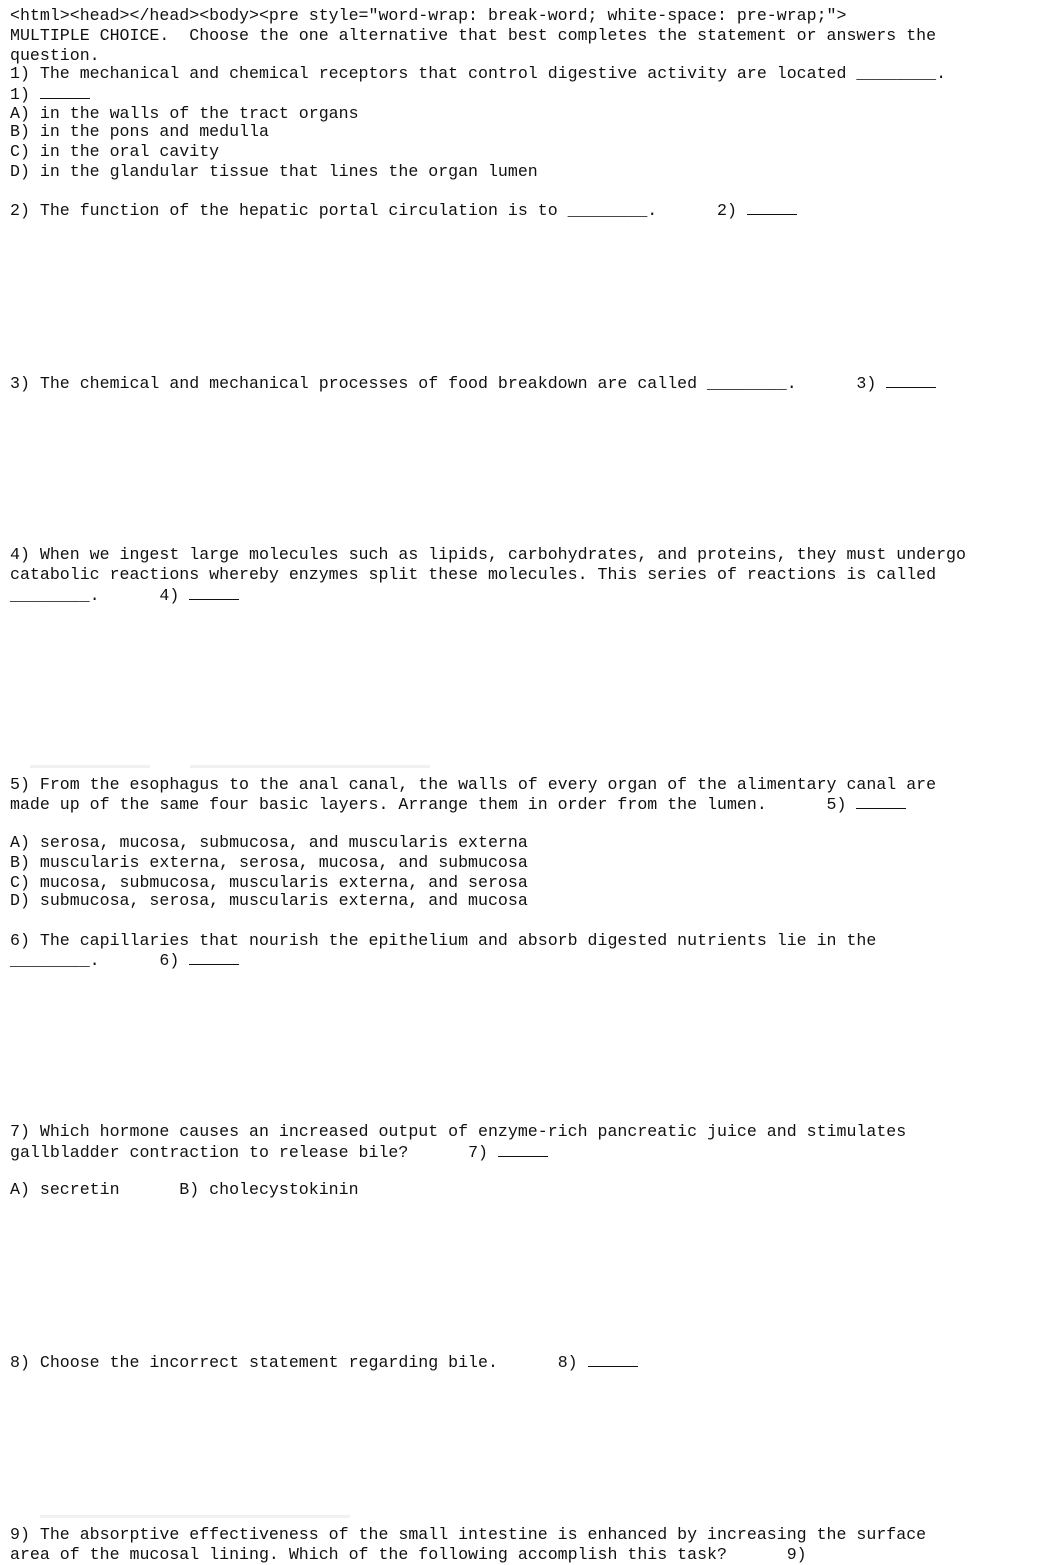 This screenshot has width=1062, height=1565. What do you see at coordinates (85, 960) in the screenshot?
I see `question-6-blank-line: ________.` at bounding box center [85, 960].